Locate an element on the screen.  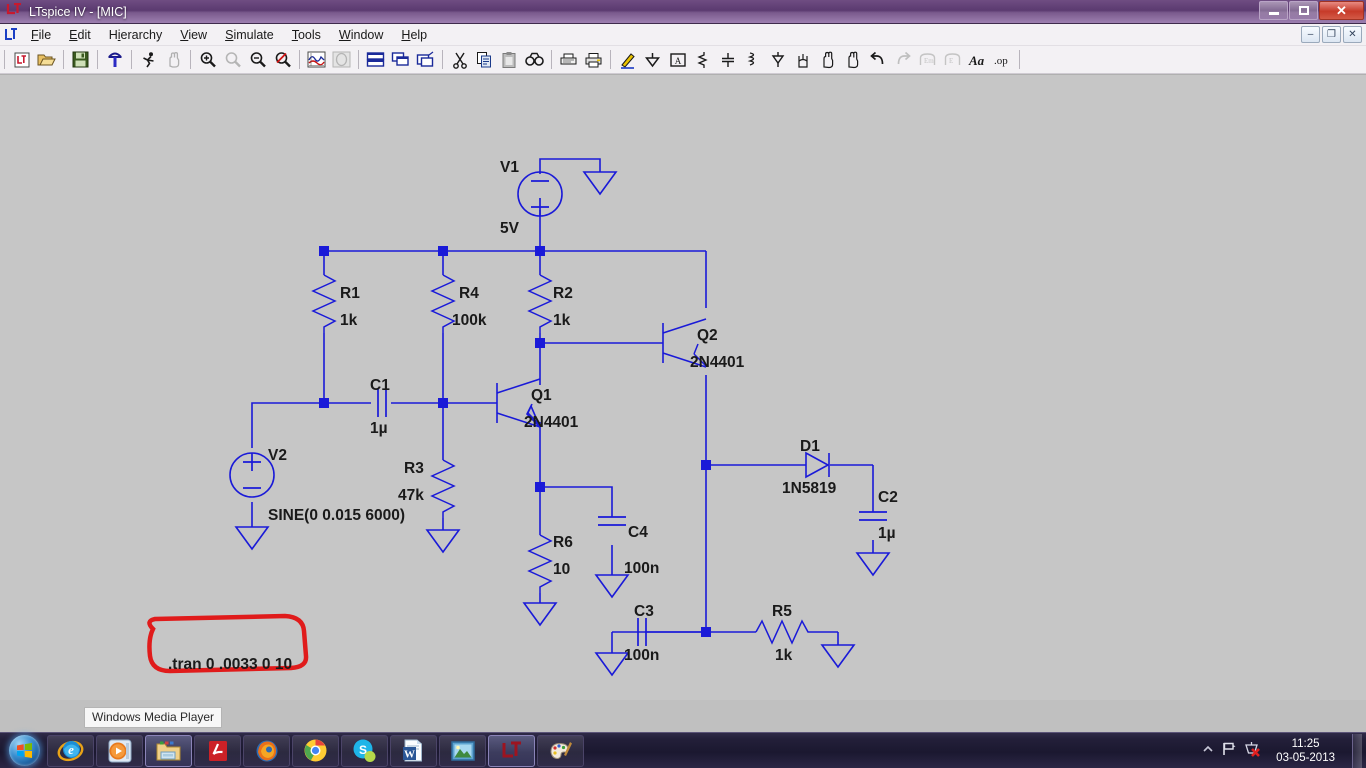
menu-item-hierarchy: Hierarchy is located at coordinates (136, 35).